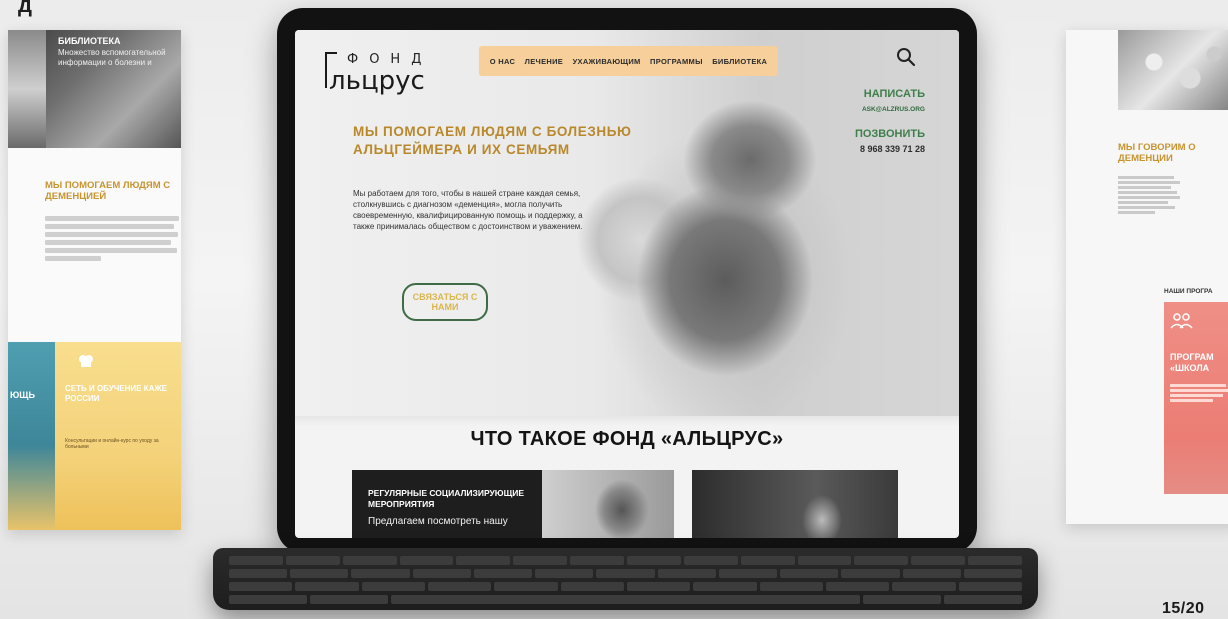 The image size is (1228, 619). What do you see at coordinates (22, 395) in the screenshot?
I see `blue-card-text: ЮЩЬ` at bounding box center [22, 395].